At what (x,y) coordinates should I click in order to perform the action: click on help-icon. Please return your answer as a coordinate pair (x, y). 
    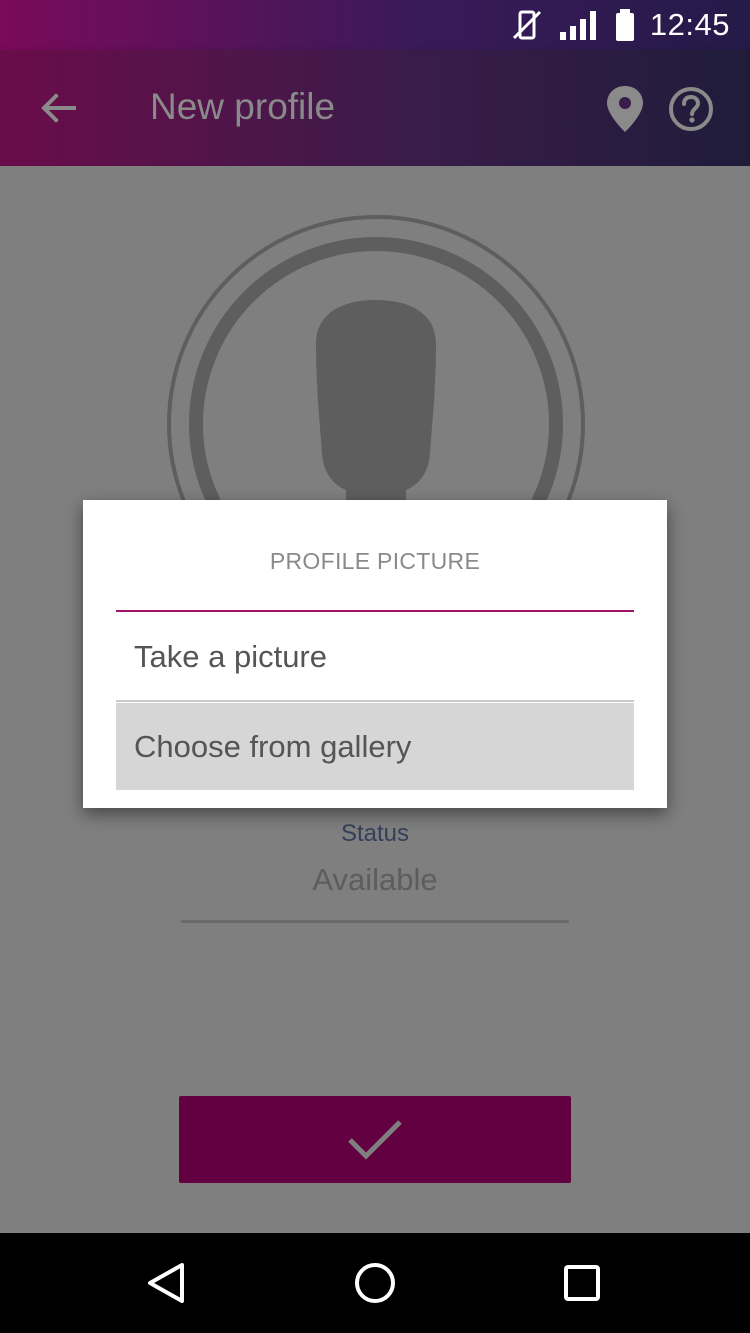
    Looking at the image, I should click on (691, 109).